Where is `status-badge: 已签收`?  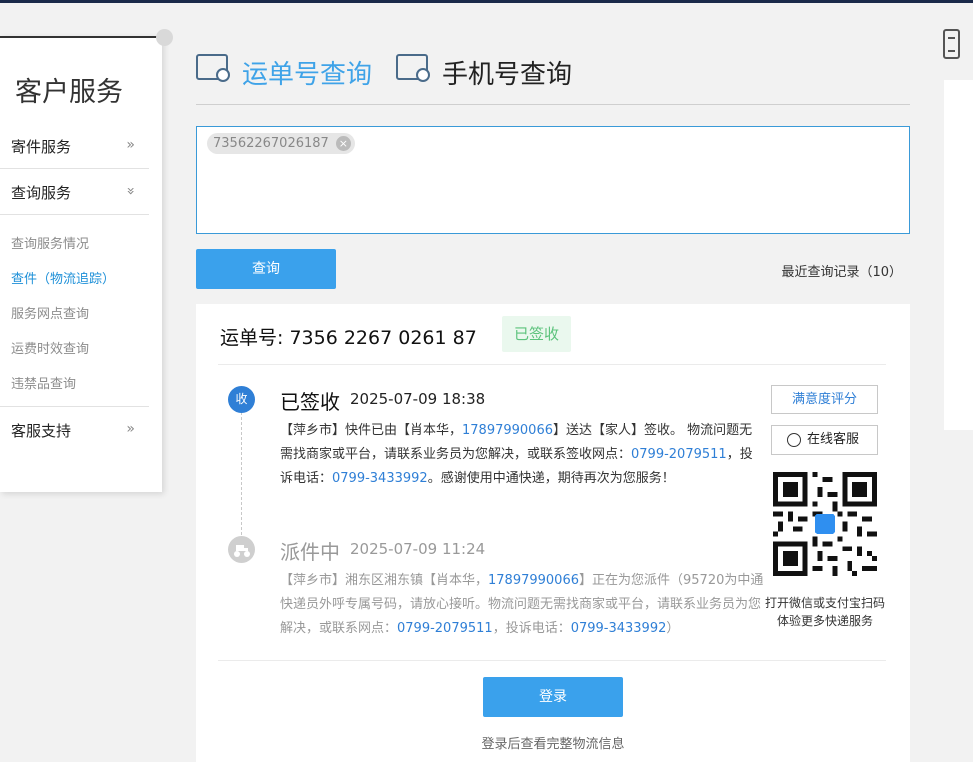 status-badge: 已签收 is located at coordinates (536, 334).